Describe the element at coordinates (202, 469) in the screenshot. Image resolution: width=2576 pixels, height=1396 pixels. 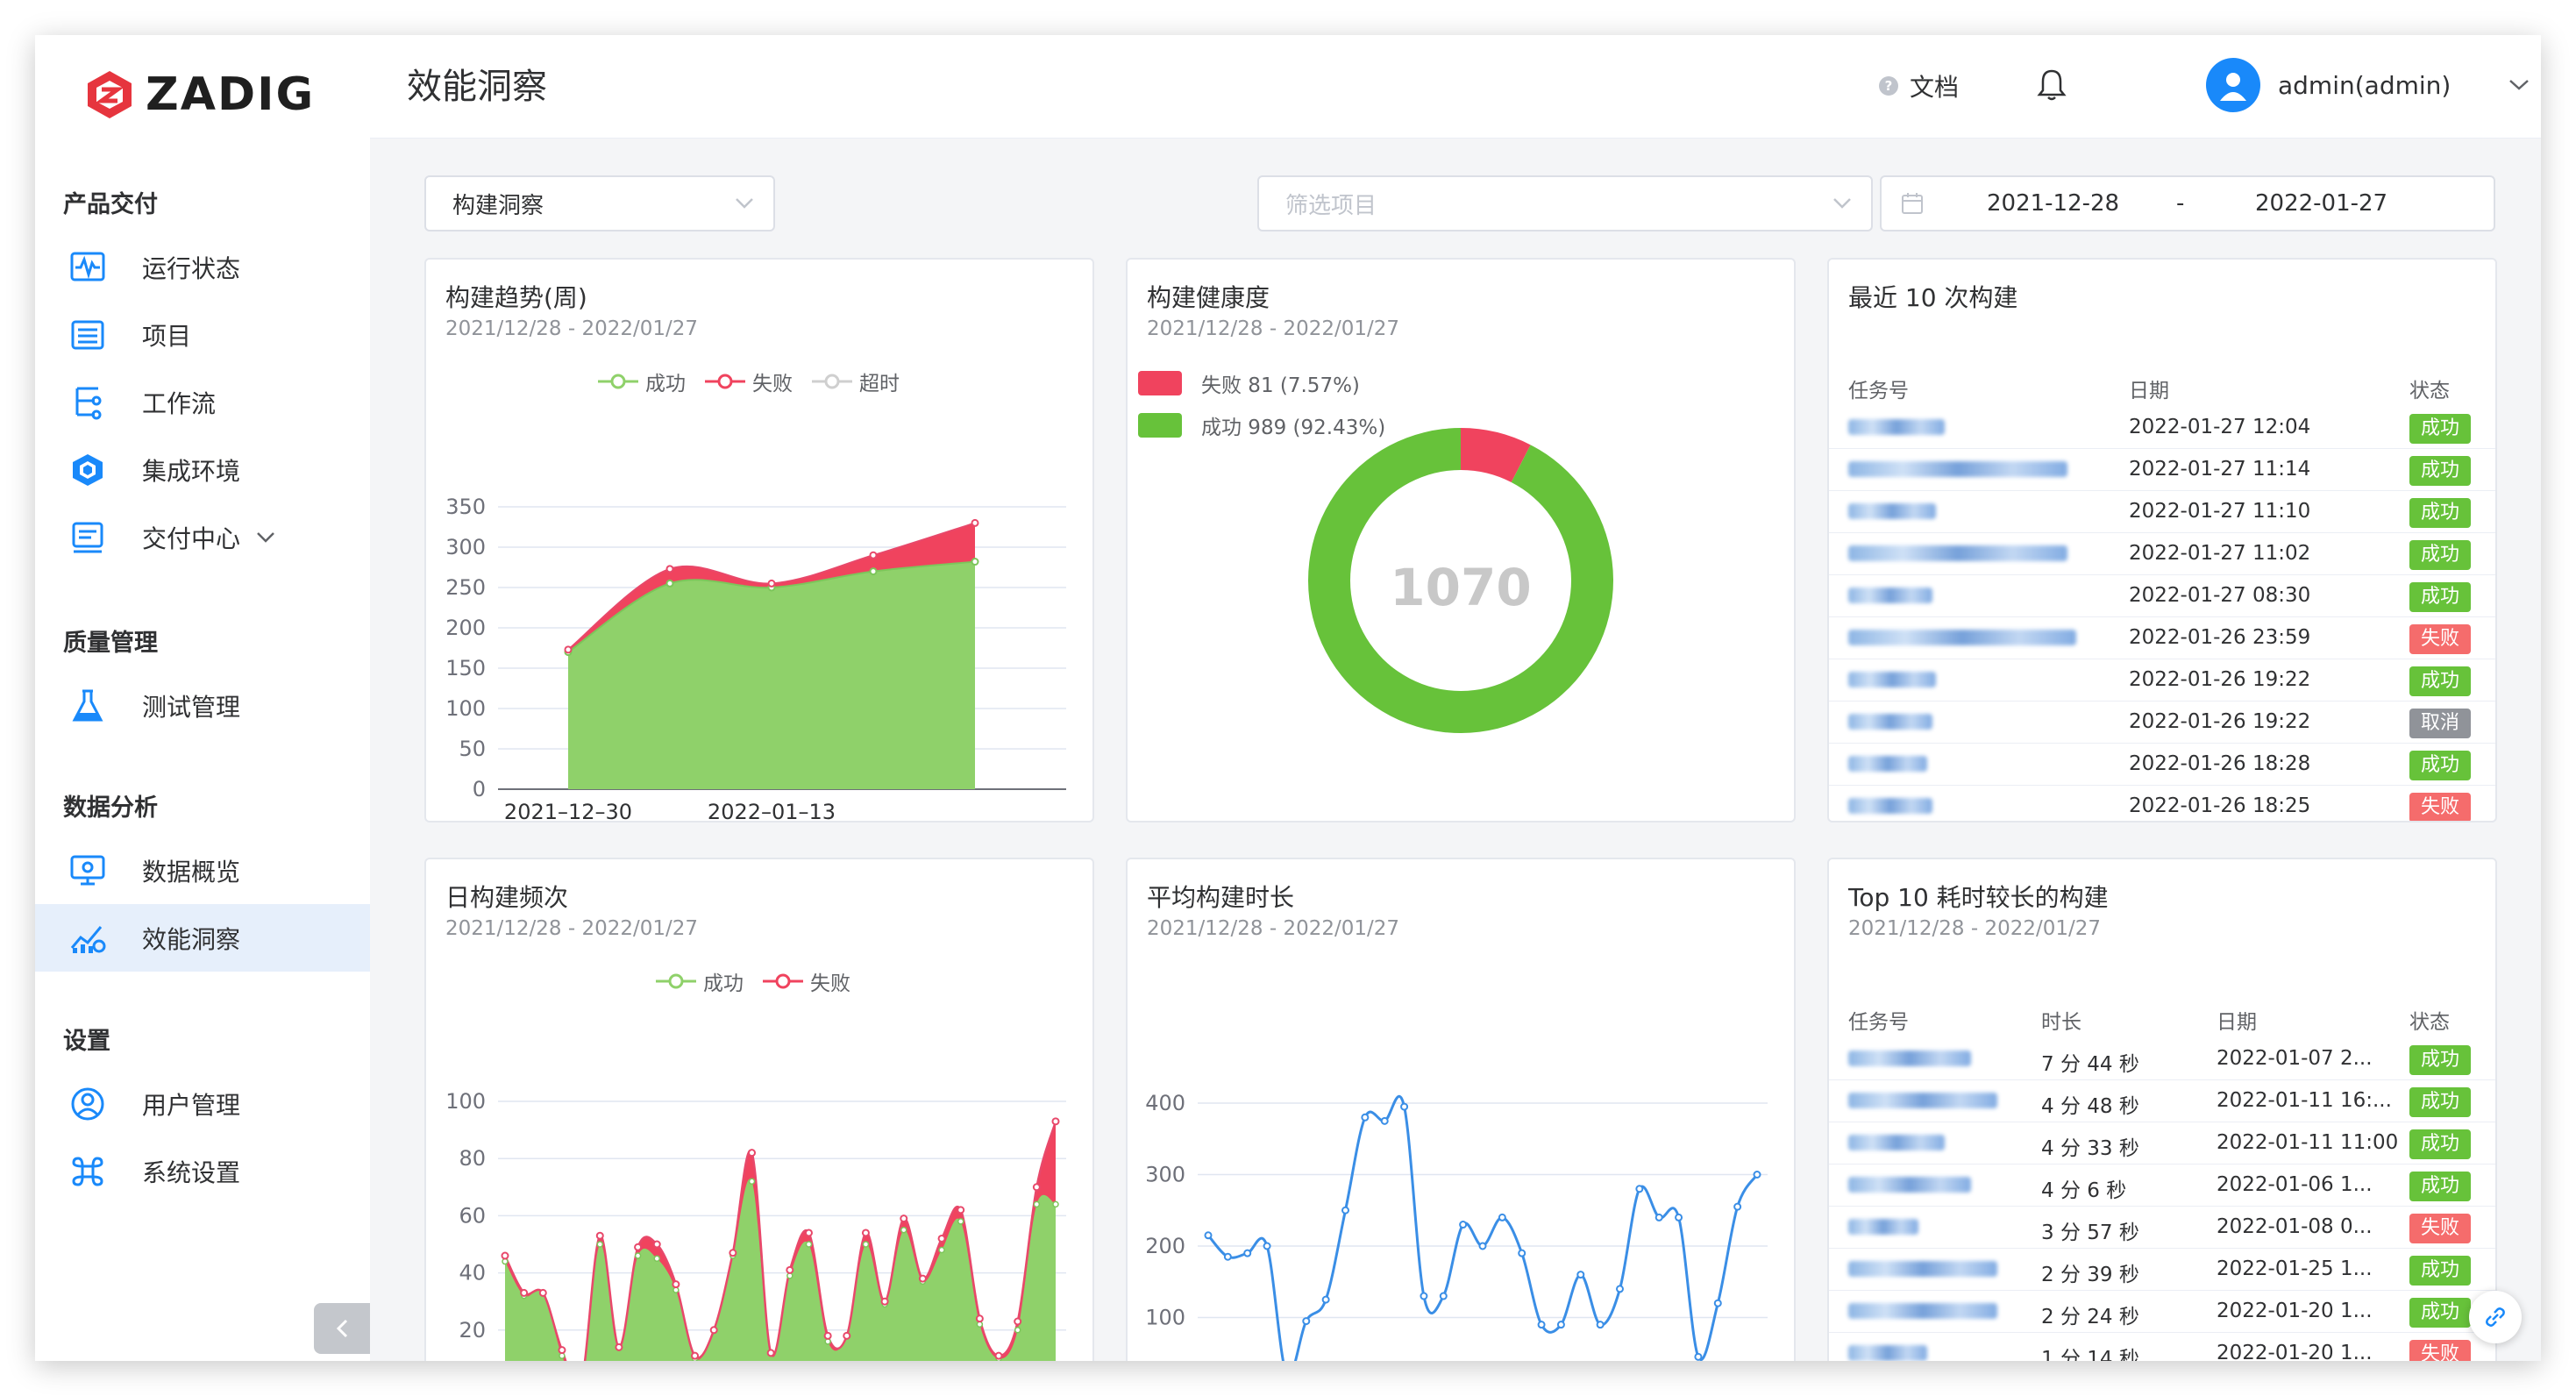
I see `sidebar-item-environments: 集成环境` at that location.